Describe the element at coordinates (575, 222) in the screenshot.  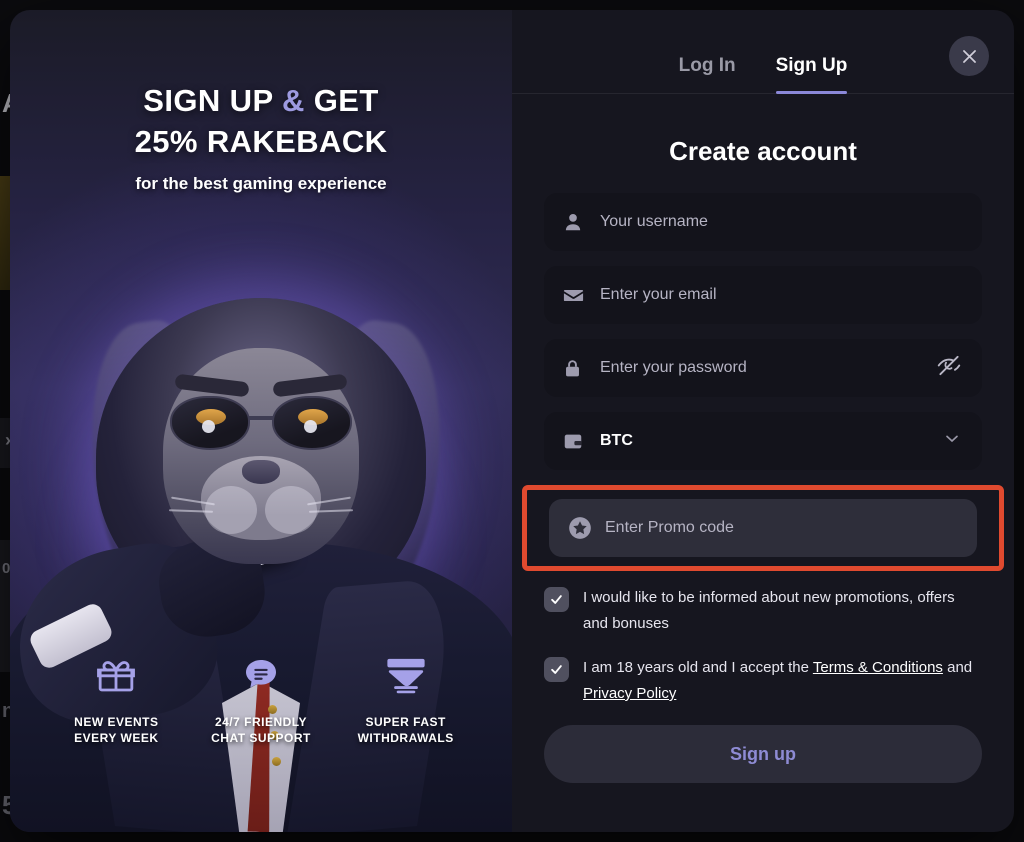
I see `user-icon` at that location.